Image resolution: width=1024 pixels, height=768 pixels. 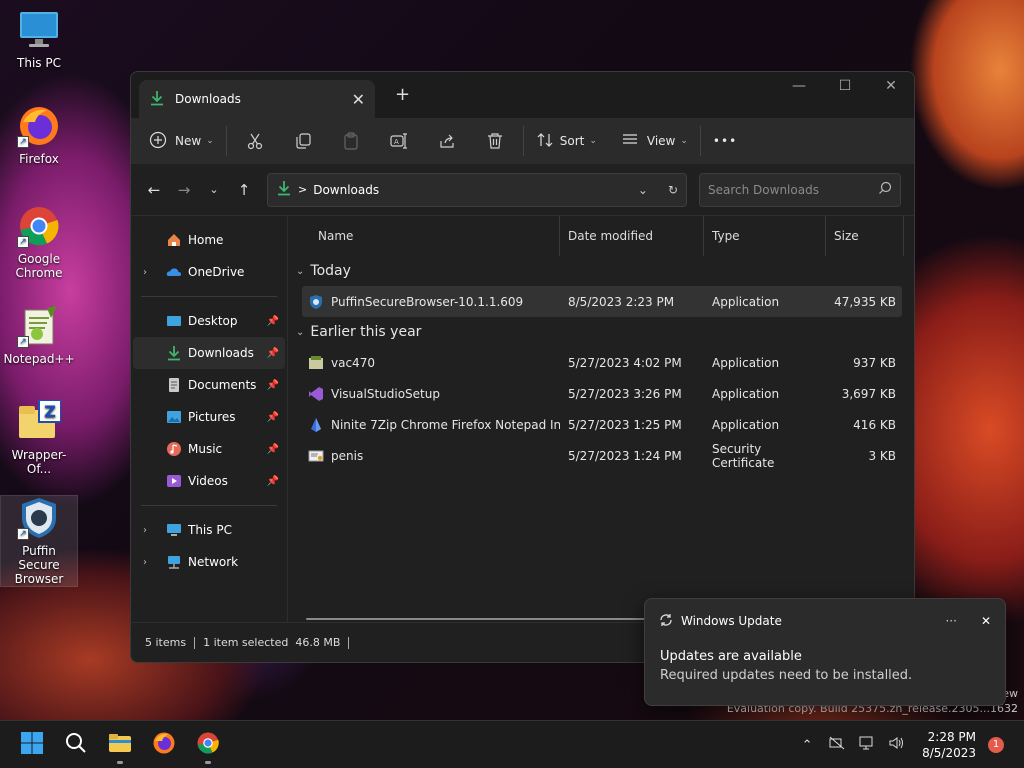 I want to click on breadcrumb: Downloads, so click(x=475, y=190).